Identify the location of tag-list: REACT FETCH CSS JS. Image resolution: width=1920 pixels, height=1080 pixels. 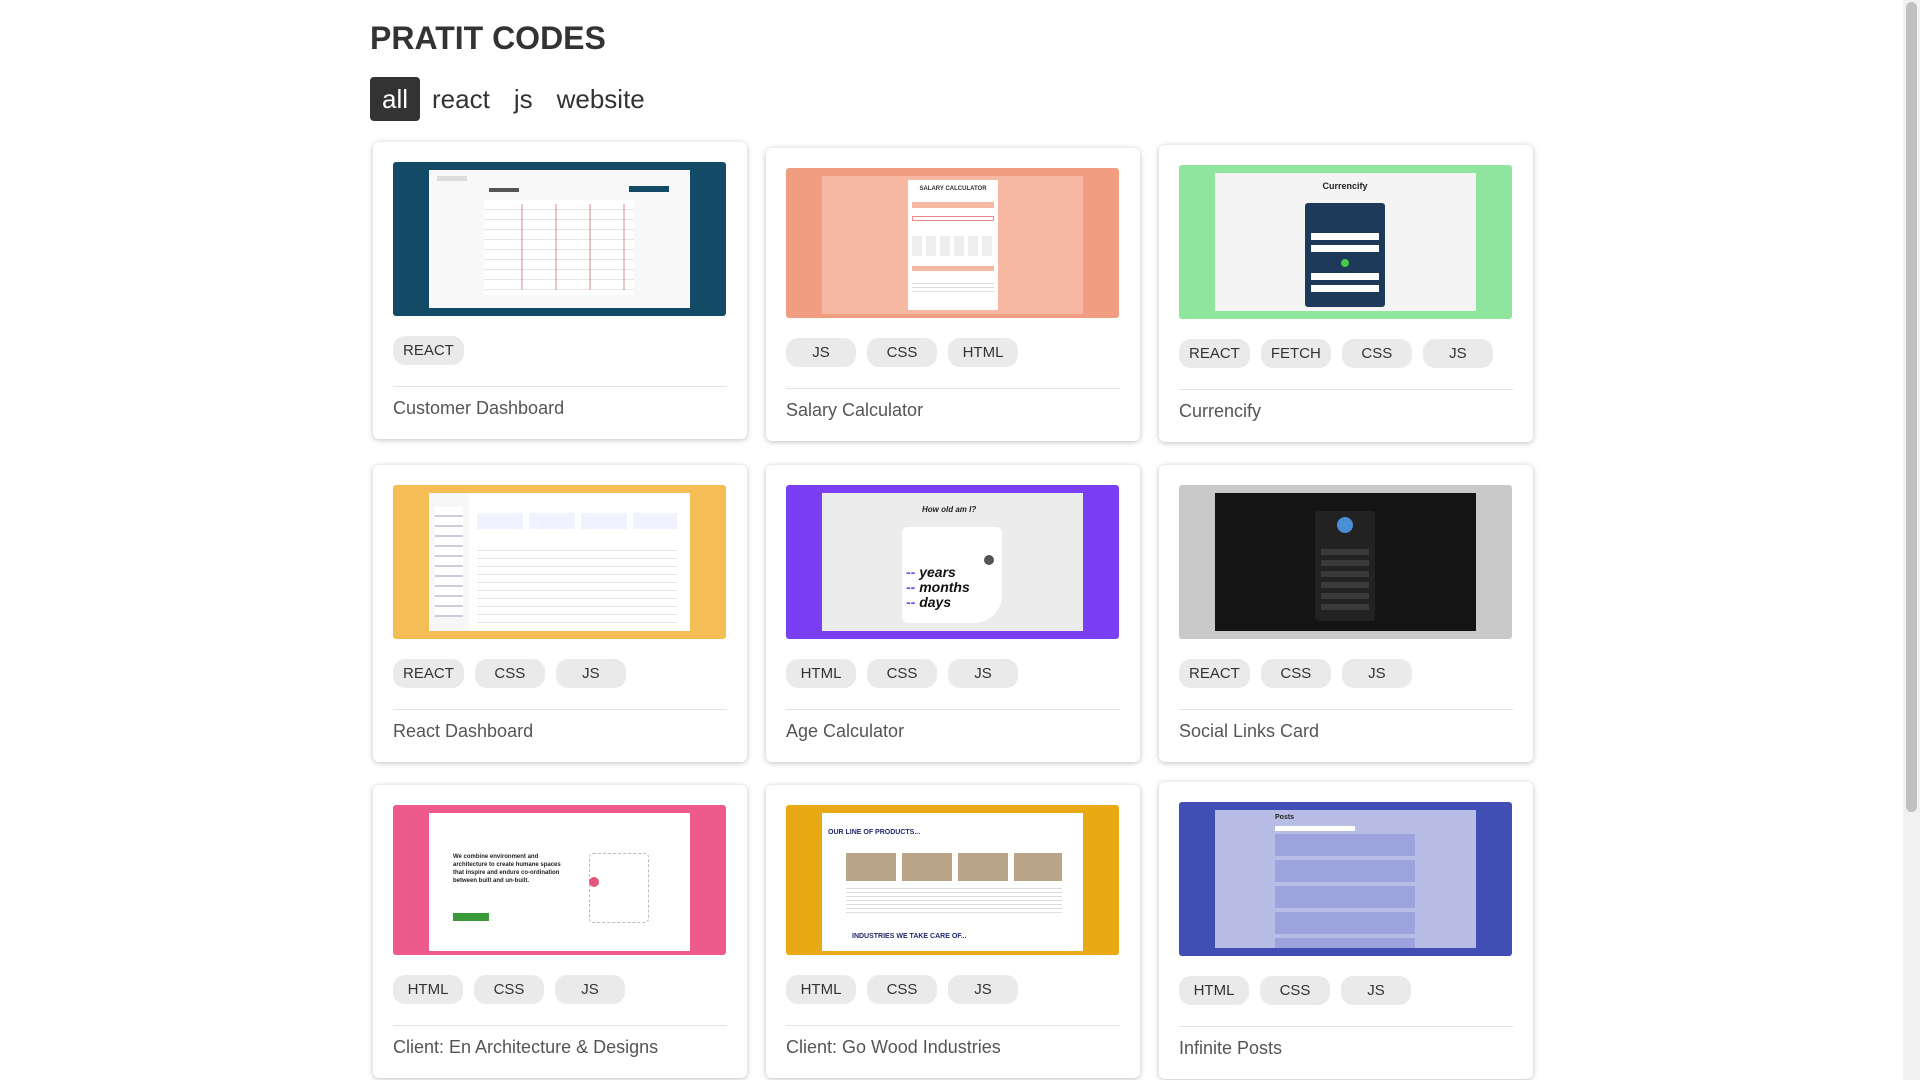
(1346, 354).